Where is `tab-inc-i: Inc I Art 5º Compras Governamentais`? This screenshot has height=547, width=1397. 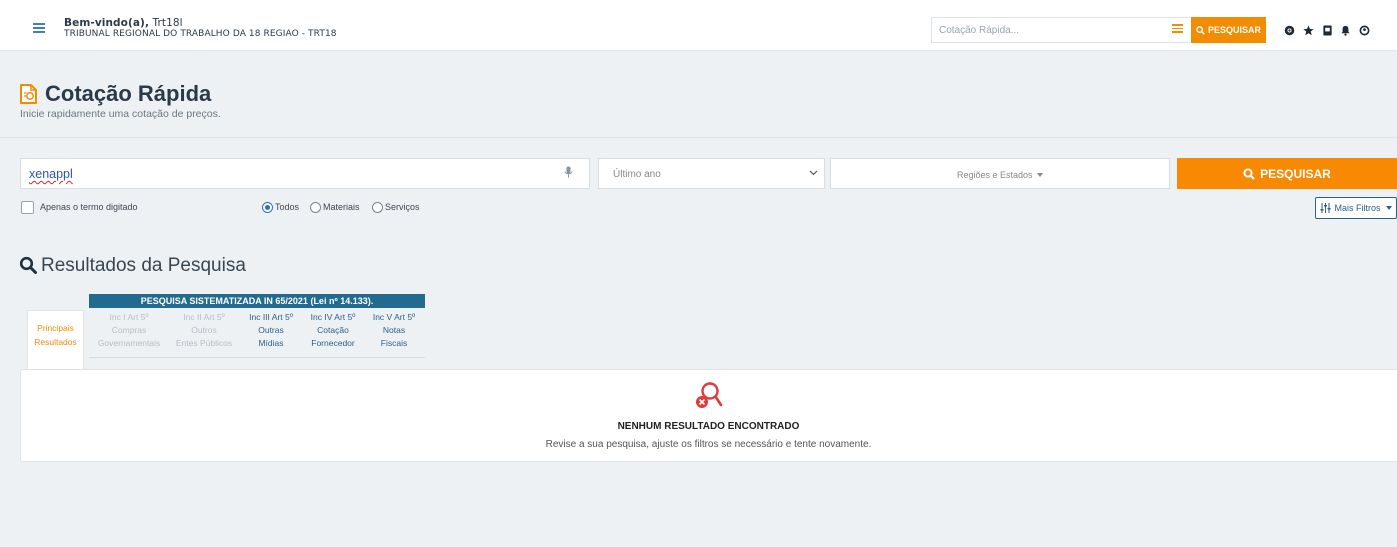 tab-inc-i: Inc I Art 5º Compras Governamentais is located at coordinates (129, 330).